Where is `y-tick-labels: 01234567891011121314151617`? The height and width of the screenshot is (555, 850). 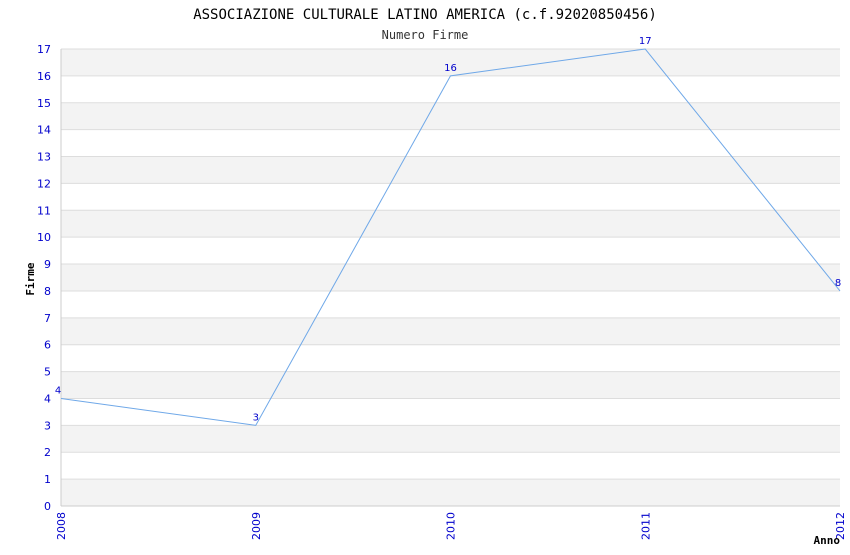
y-tick-labels: 01234567891011121314151617 is located at coordinates (44, 278).